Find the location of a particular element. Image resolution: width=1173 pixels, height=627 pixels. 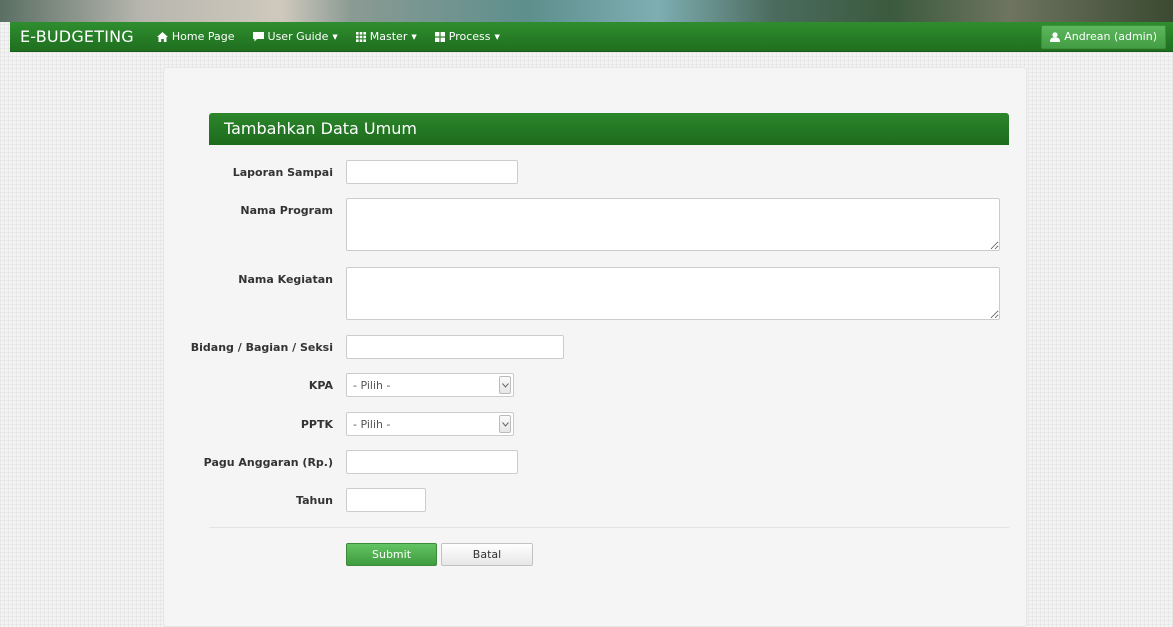

user-menu-button: Andrean (admin) is located at coordinates (1103, 36).